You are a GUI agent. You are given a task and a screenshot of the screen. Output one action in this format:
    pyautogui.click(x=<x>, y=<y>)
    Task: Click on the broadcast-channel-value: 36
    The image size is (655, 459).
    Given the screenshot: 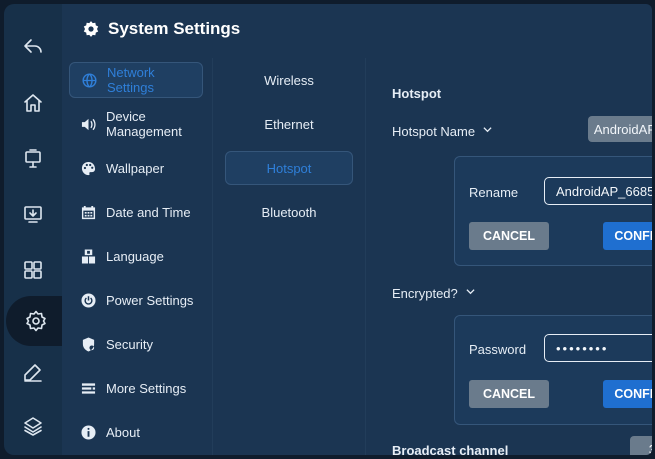 What is the action you would take?
    pyautogui.click(x=650, y=449)
    